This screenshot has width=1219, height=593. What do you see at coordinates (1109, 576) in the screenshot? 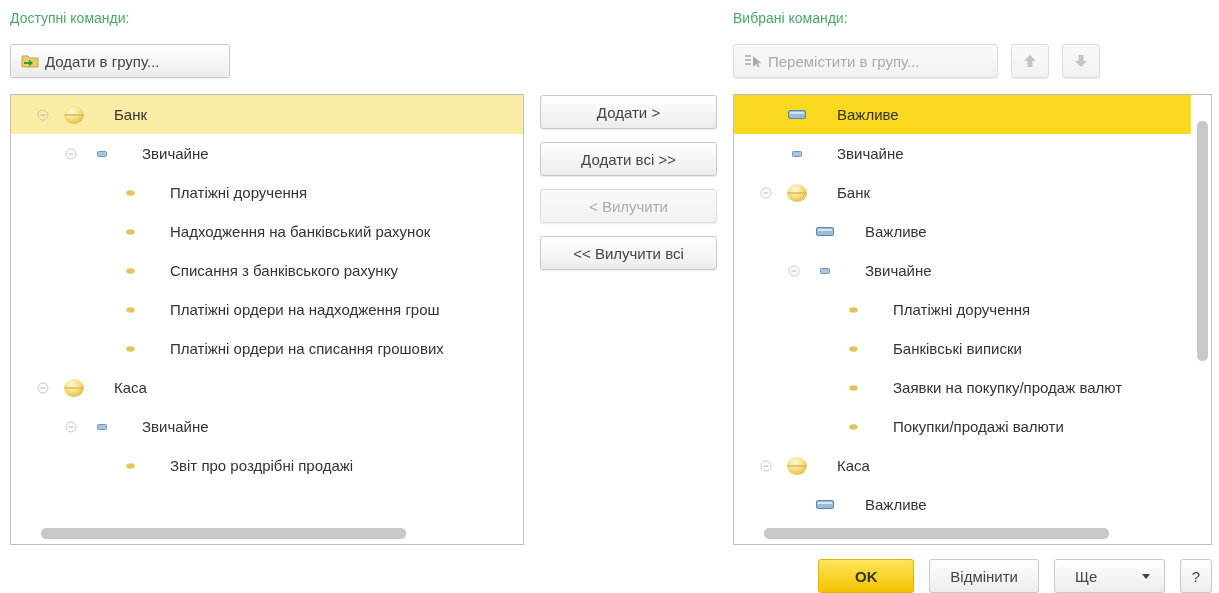
I see `more-button: Ще` at bounding box center [1109, 576].